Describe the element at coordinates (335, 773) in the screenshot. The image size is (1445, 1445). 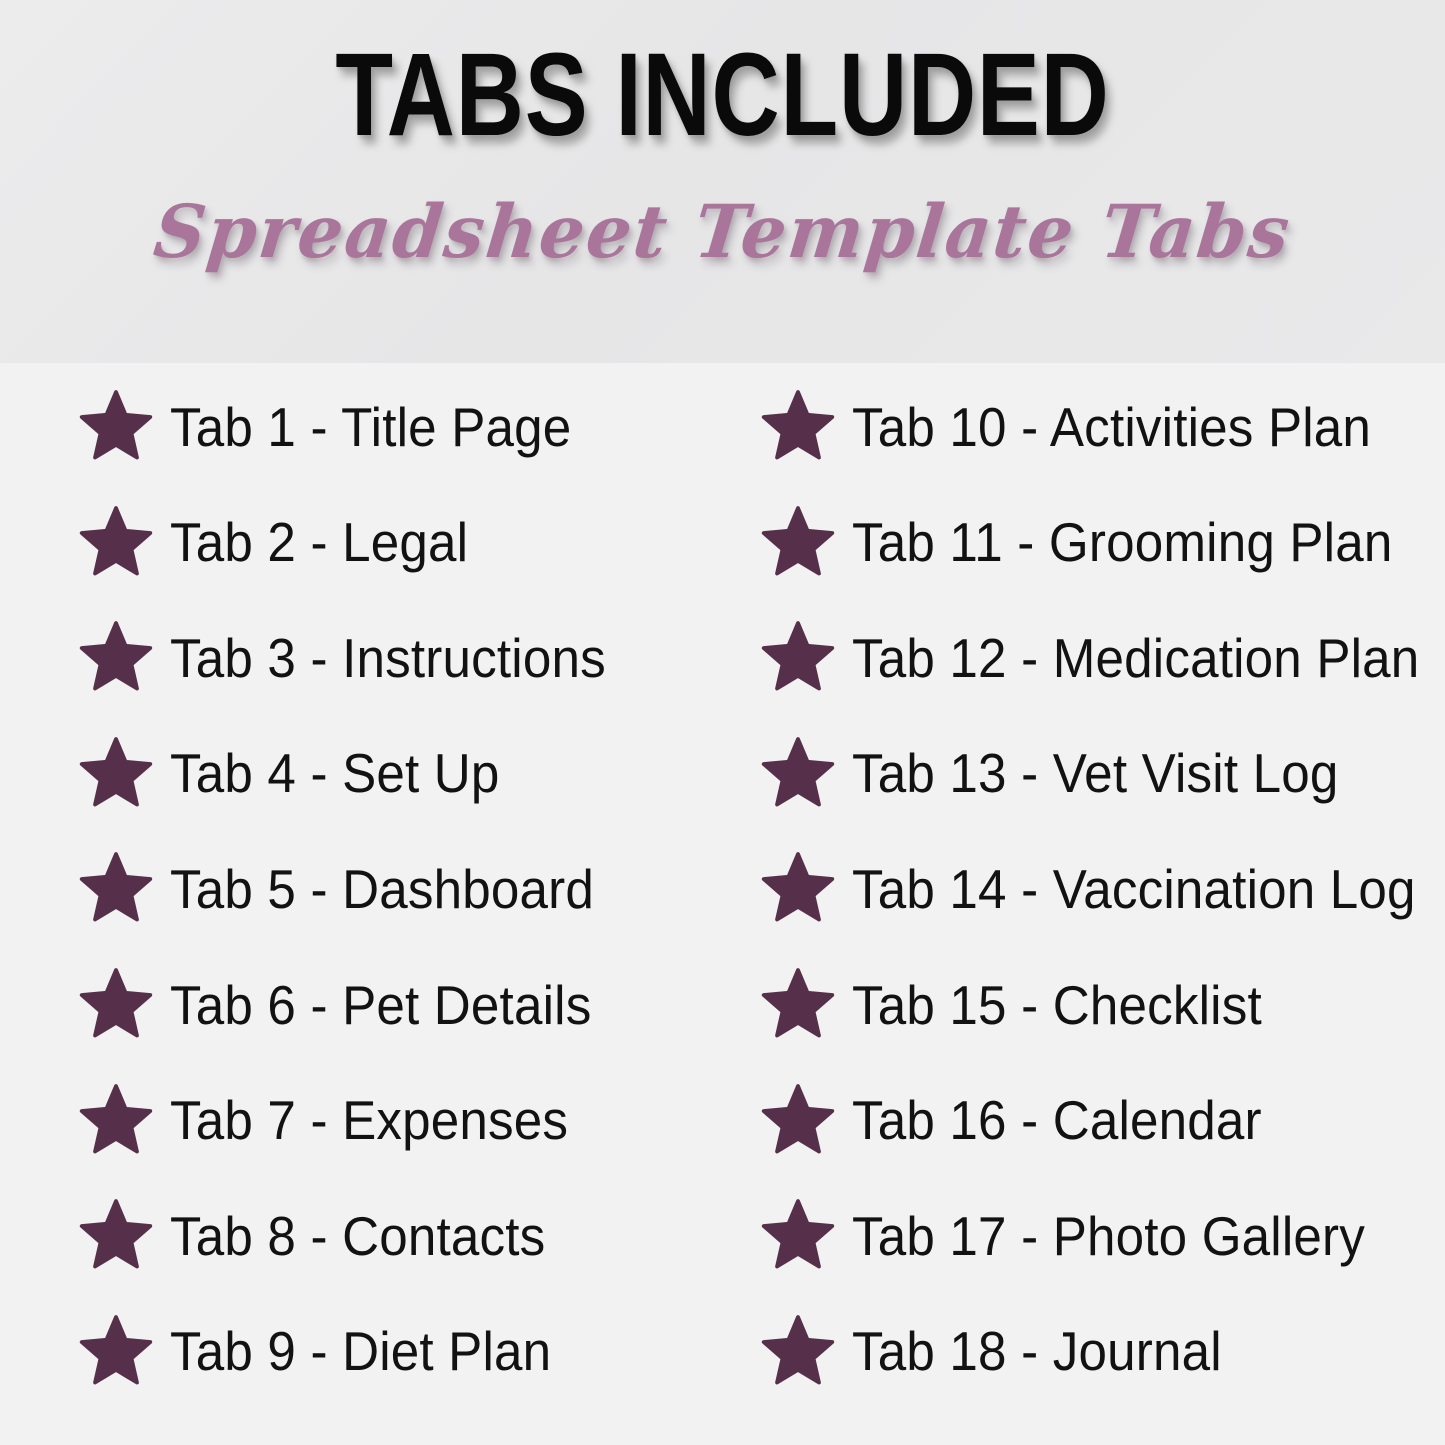
I see `tab-list-item-label: Tab 4 - Set Up` at that location.